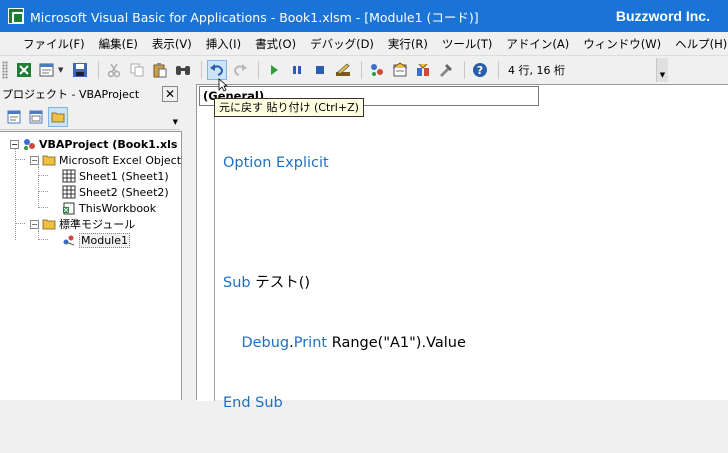  What do you see at coordinates (699, 44) in the screenshot?
I see `menu-help: ヘルプ(H)` at bounding box center [699, 44].